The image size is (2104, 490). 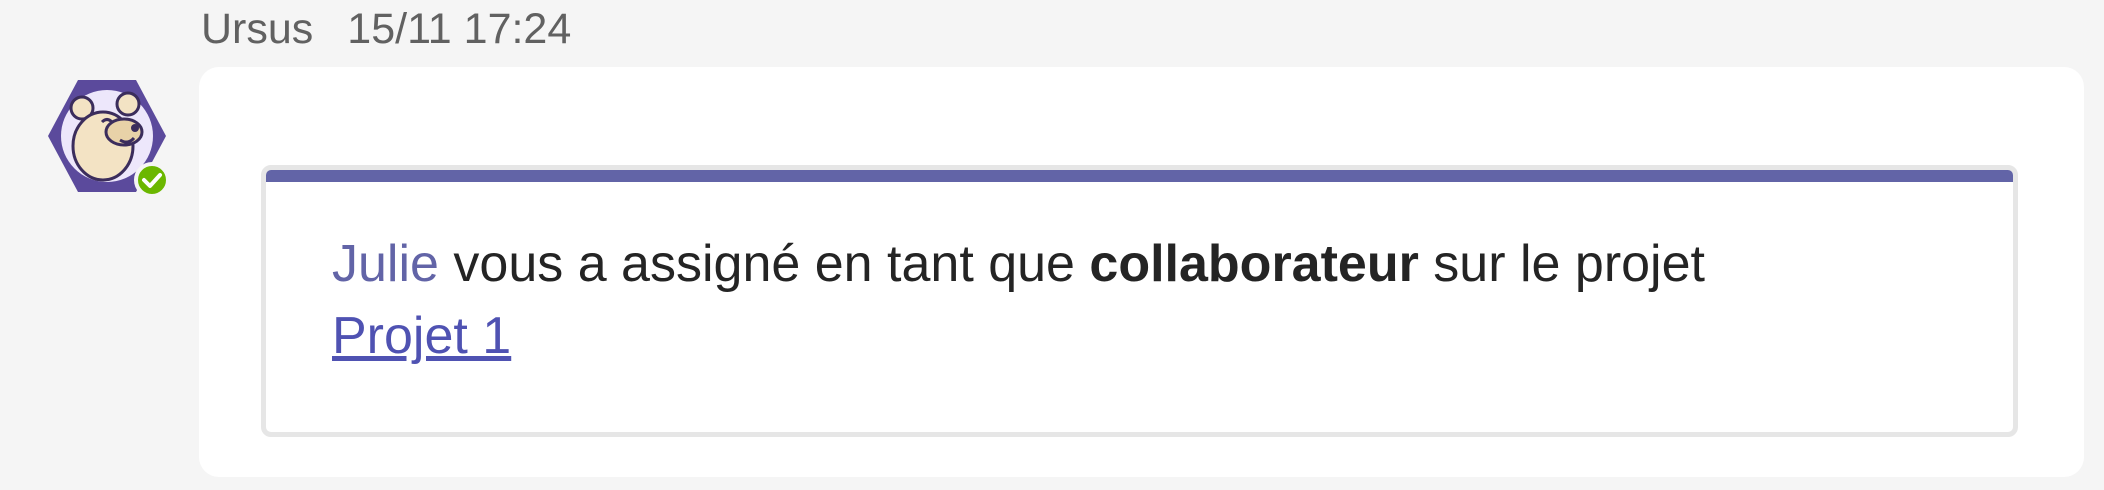 I want to click on role-label: collaborateur, so click(x=1254, y=264).